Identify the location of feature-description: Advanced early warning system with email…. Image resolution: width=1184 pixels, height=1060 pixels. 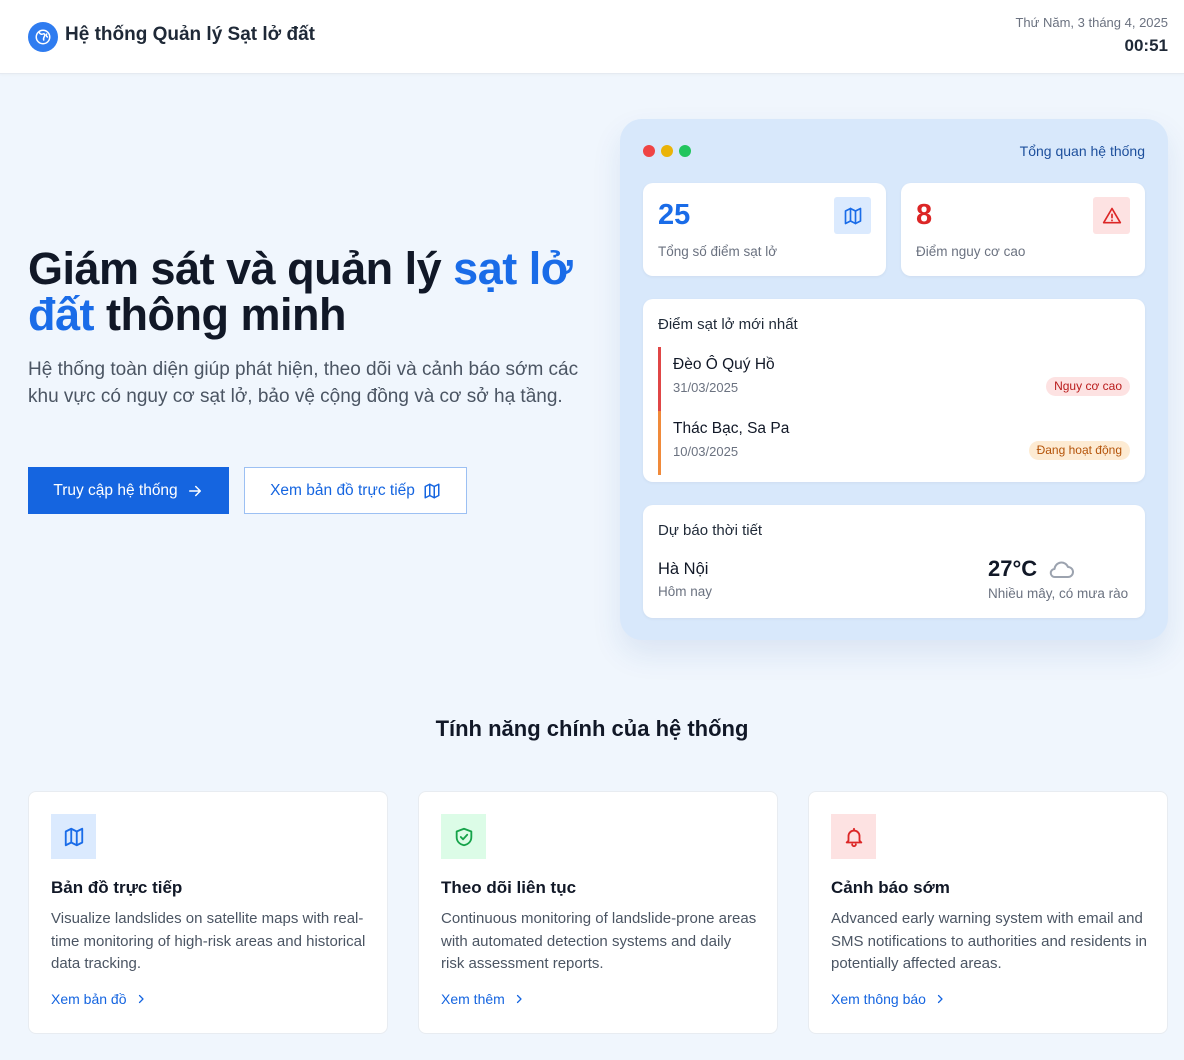
(989, 941).